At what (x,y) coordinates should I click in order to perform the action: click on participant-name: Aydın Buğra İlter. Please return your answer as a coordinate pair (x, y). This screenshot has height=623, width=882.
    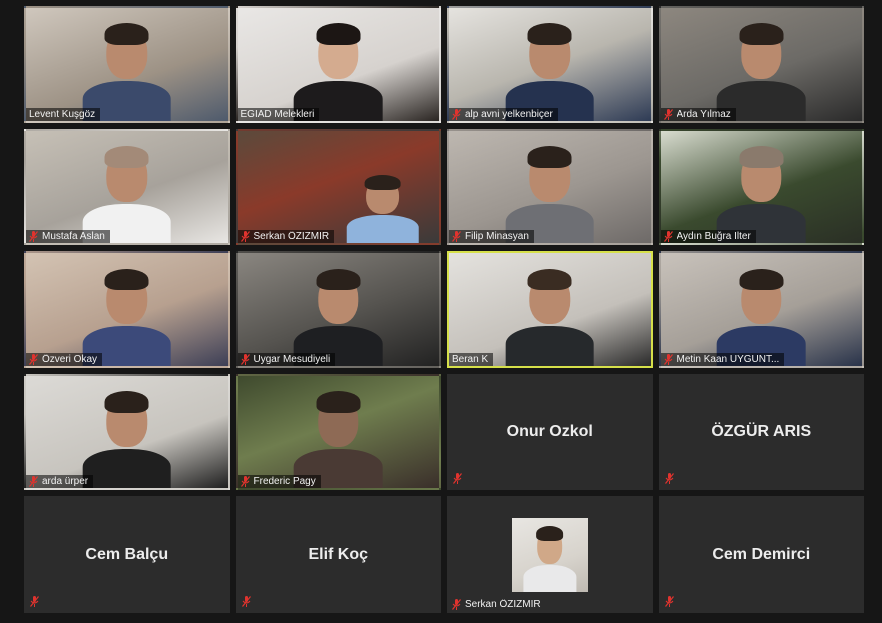
    Looking at the image, I should click on (713, 237).